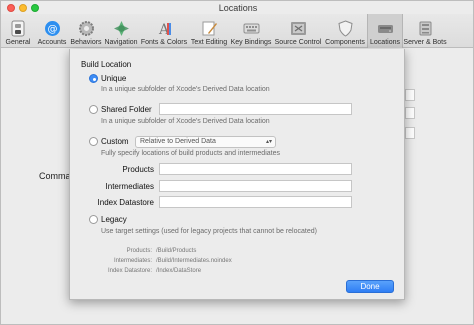 The height and width of the screenshot is (325, 474). What do you see at coordinates (125, 202) in the screenshot?
I see `index-datastore-label: Index Datastore` at bounding box center [125, 202].